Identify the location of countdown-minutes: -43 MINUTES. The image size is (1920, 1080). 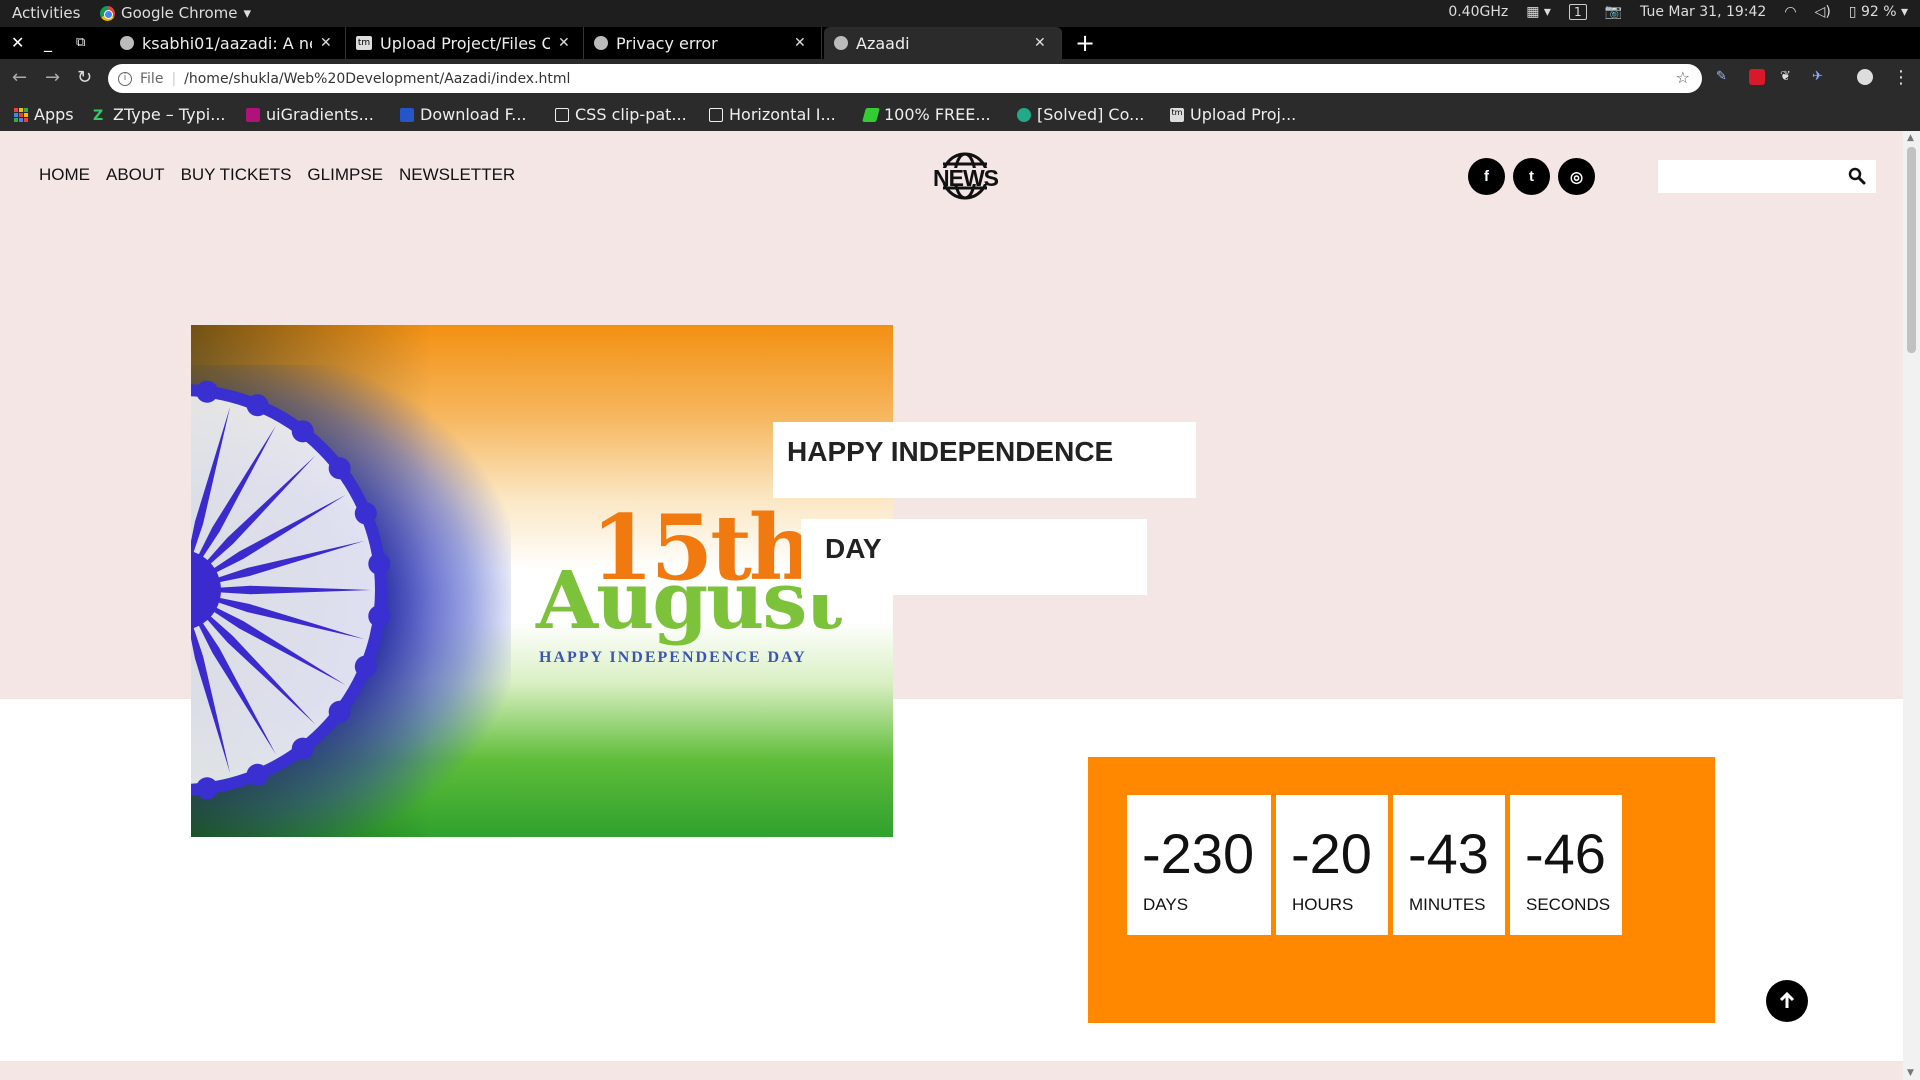
(1449, 865).